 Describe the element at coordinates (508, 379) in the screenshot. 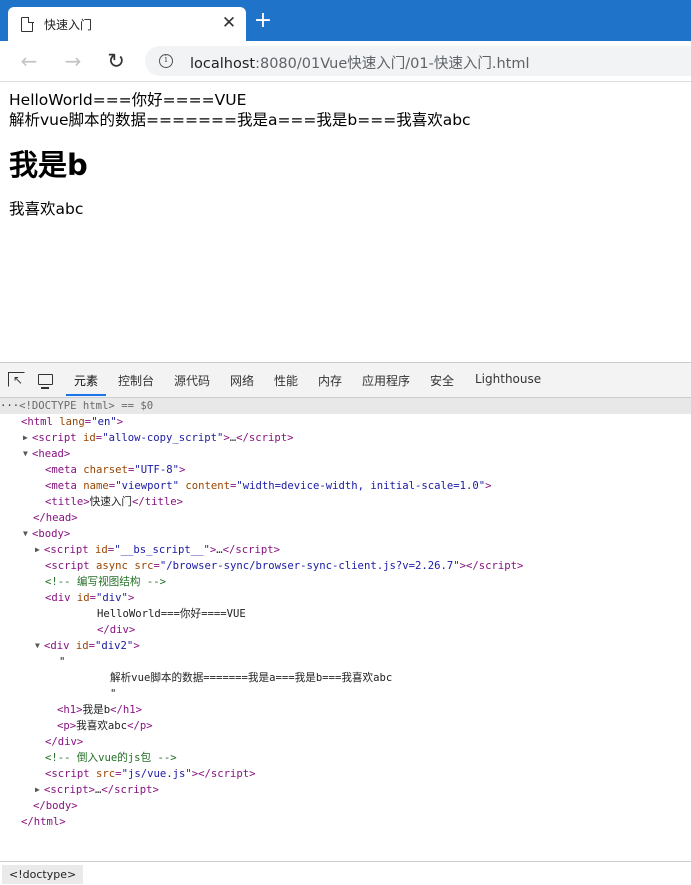

I see `tab-lighthouse: Lighthouse` at that location.